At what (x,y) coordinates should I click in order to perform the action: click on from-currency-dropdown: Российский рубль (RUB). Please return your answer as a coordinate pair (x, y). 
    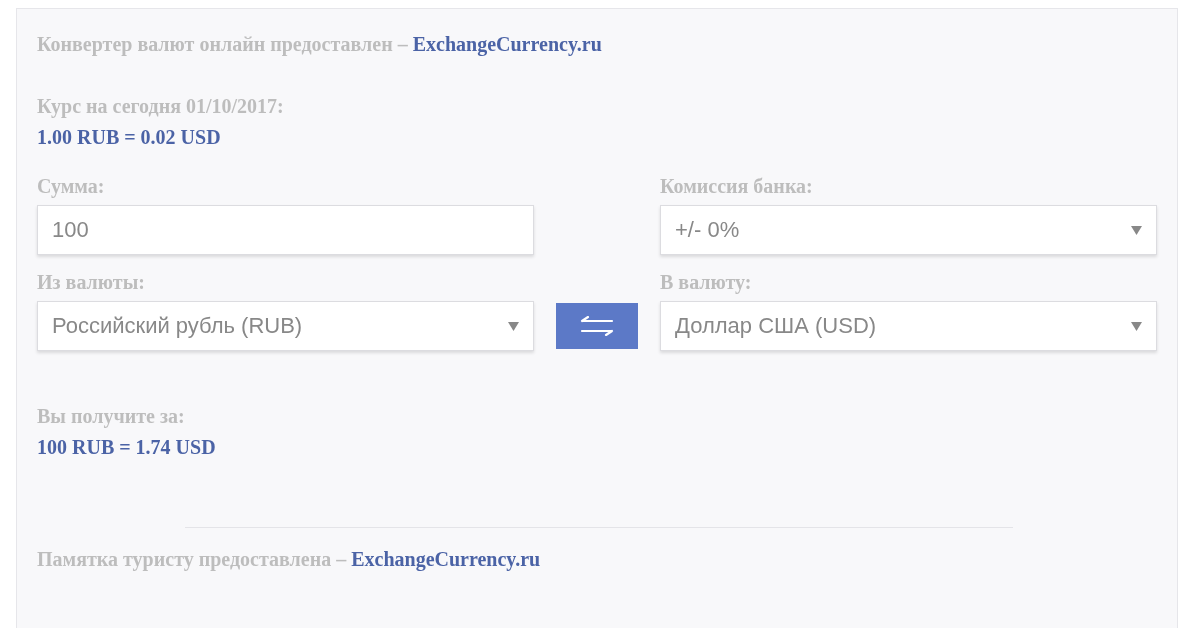
    Looking at the image, I should click on (285, 326).